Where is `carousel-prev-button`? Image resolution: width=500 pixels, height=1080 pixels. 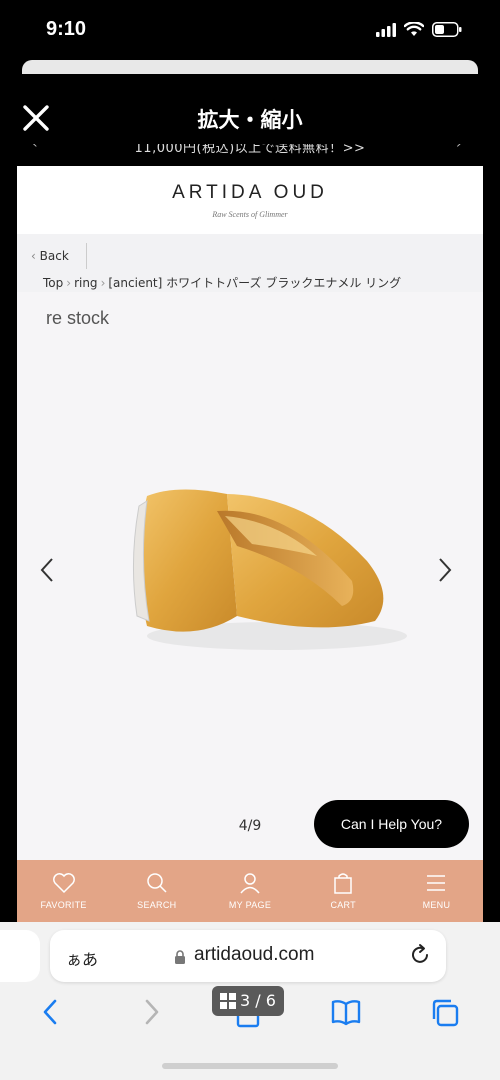
carousel-prev-button is located at coordinates (47, 572).